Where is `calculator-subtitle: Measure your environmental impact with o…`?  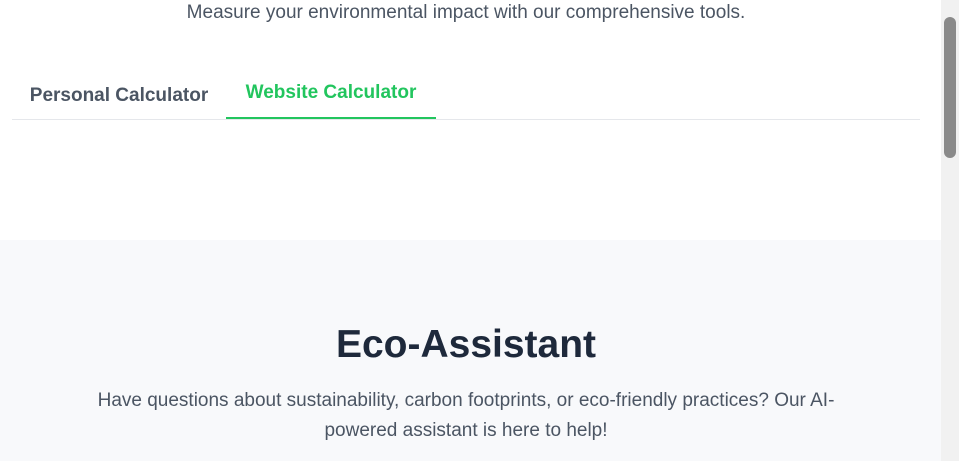
calculator-subtitle: Measure your environmental impact with o… is located at coordinates (466, 12).